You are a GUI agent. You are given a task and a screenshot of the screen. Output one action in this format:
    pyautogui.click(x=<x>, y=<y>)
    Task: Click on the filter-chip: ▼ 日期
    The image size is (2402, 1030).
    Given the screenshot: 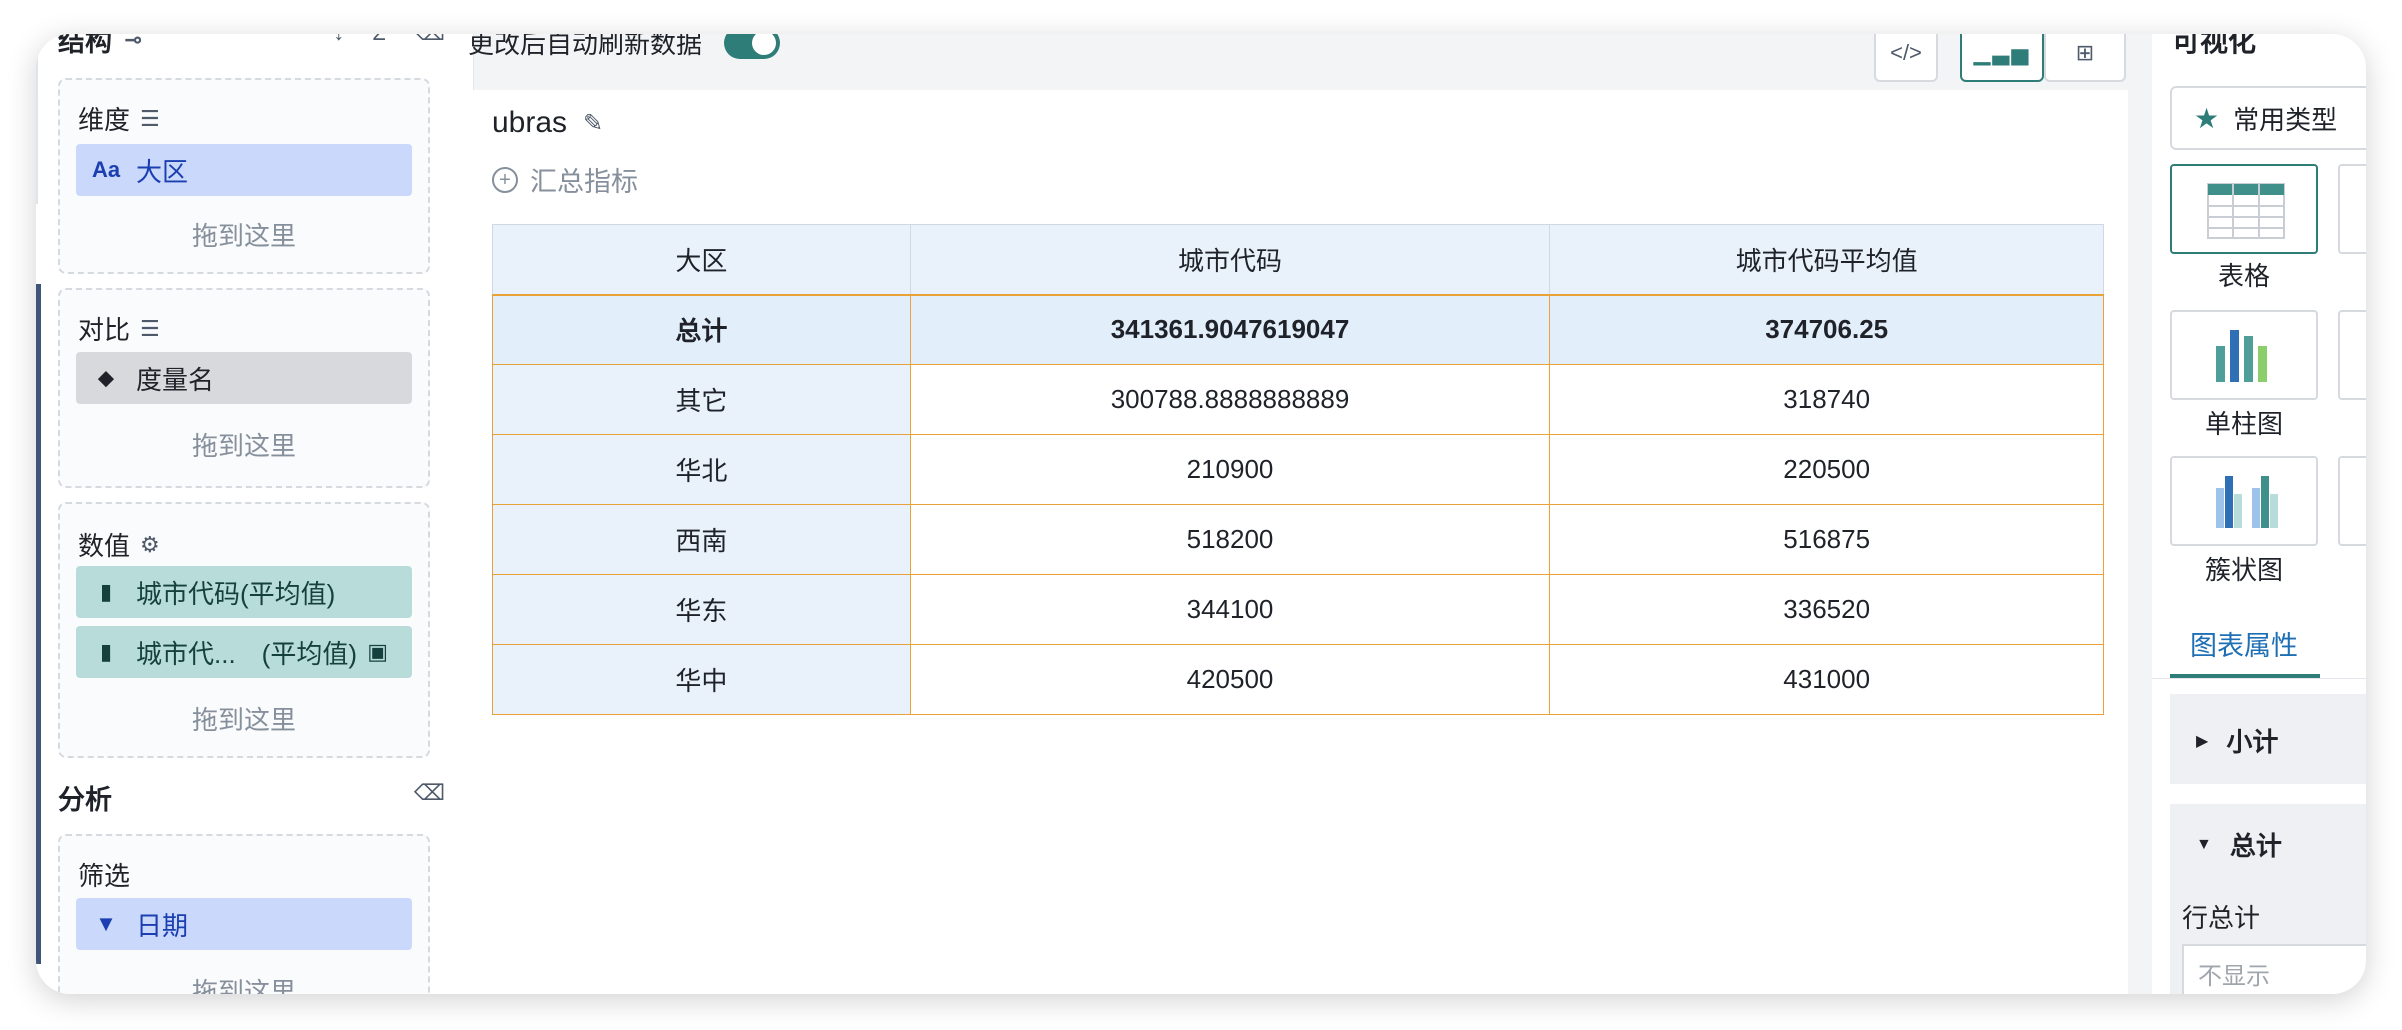 What is the action you would take?
    pyautogui.click(x=244, y=924)
    